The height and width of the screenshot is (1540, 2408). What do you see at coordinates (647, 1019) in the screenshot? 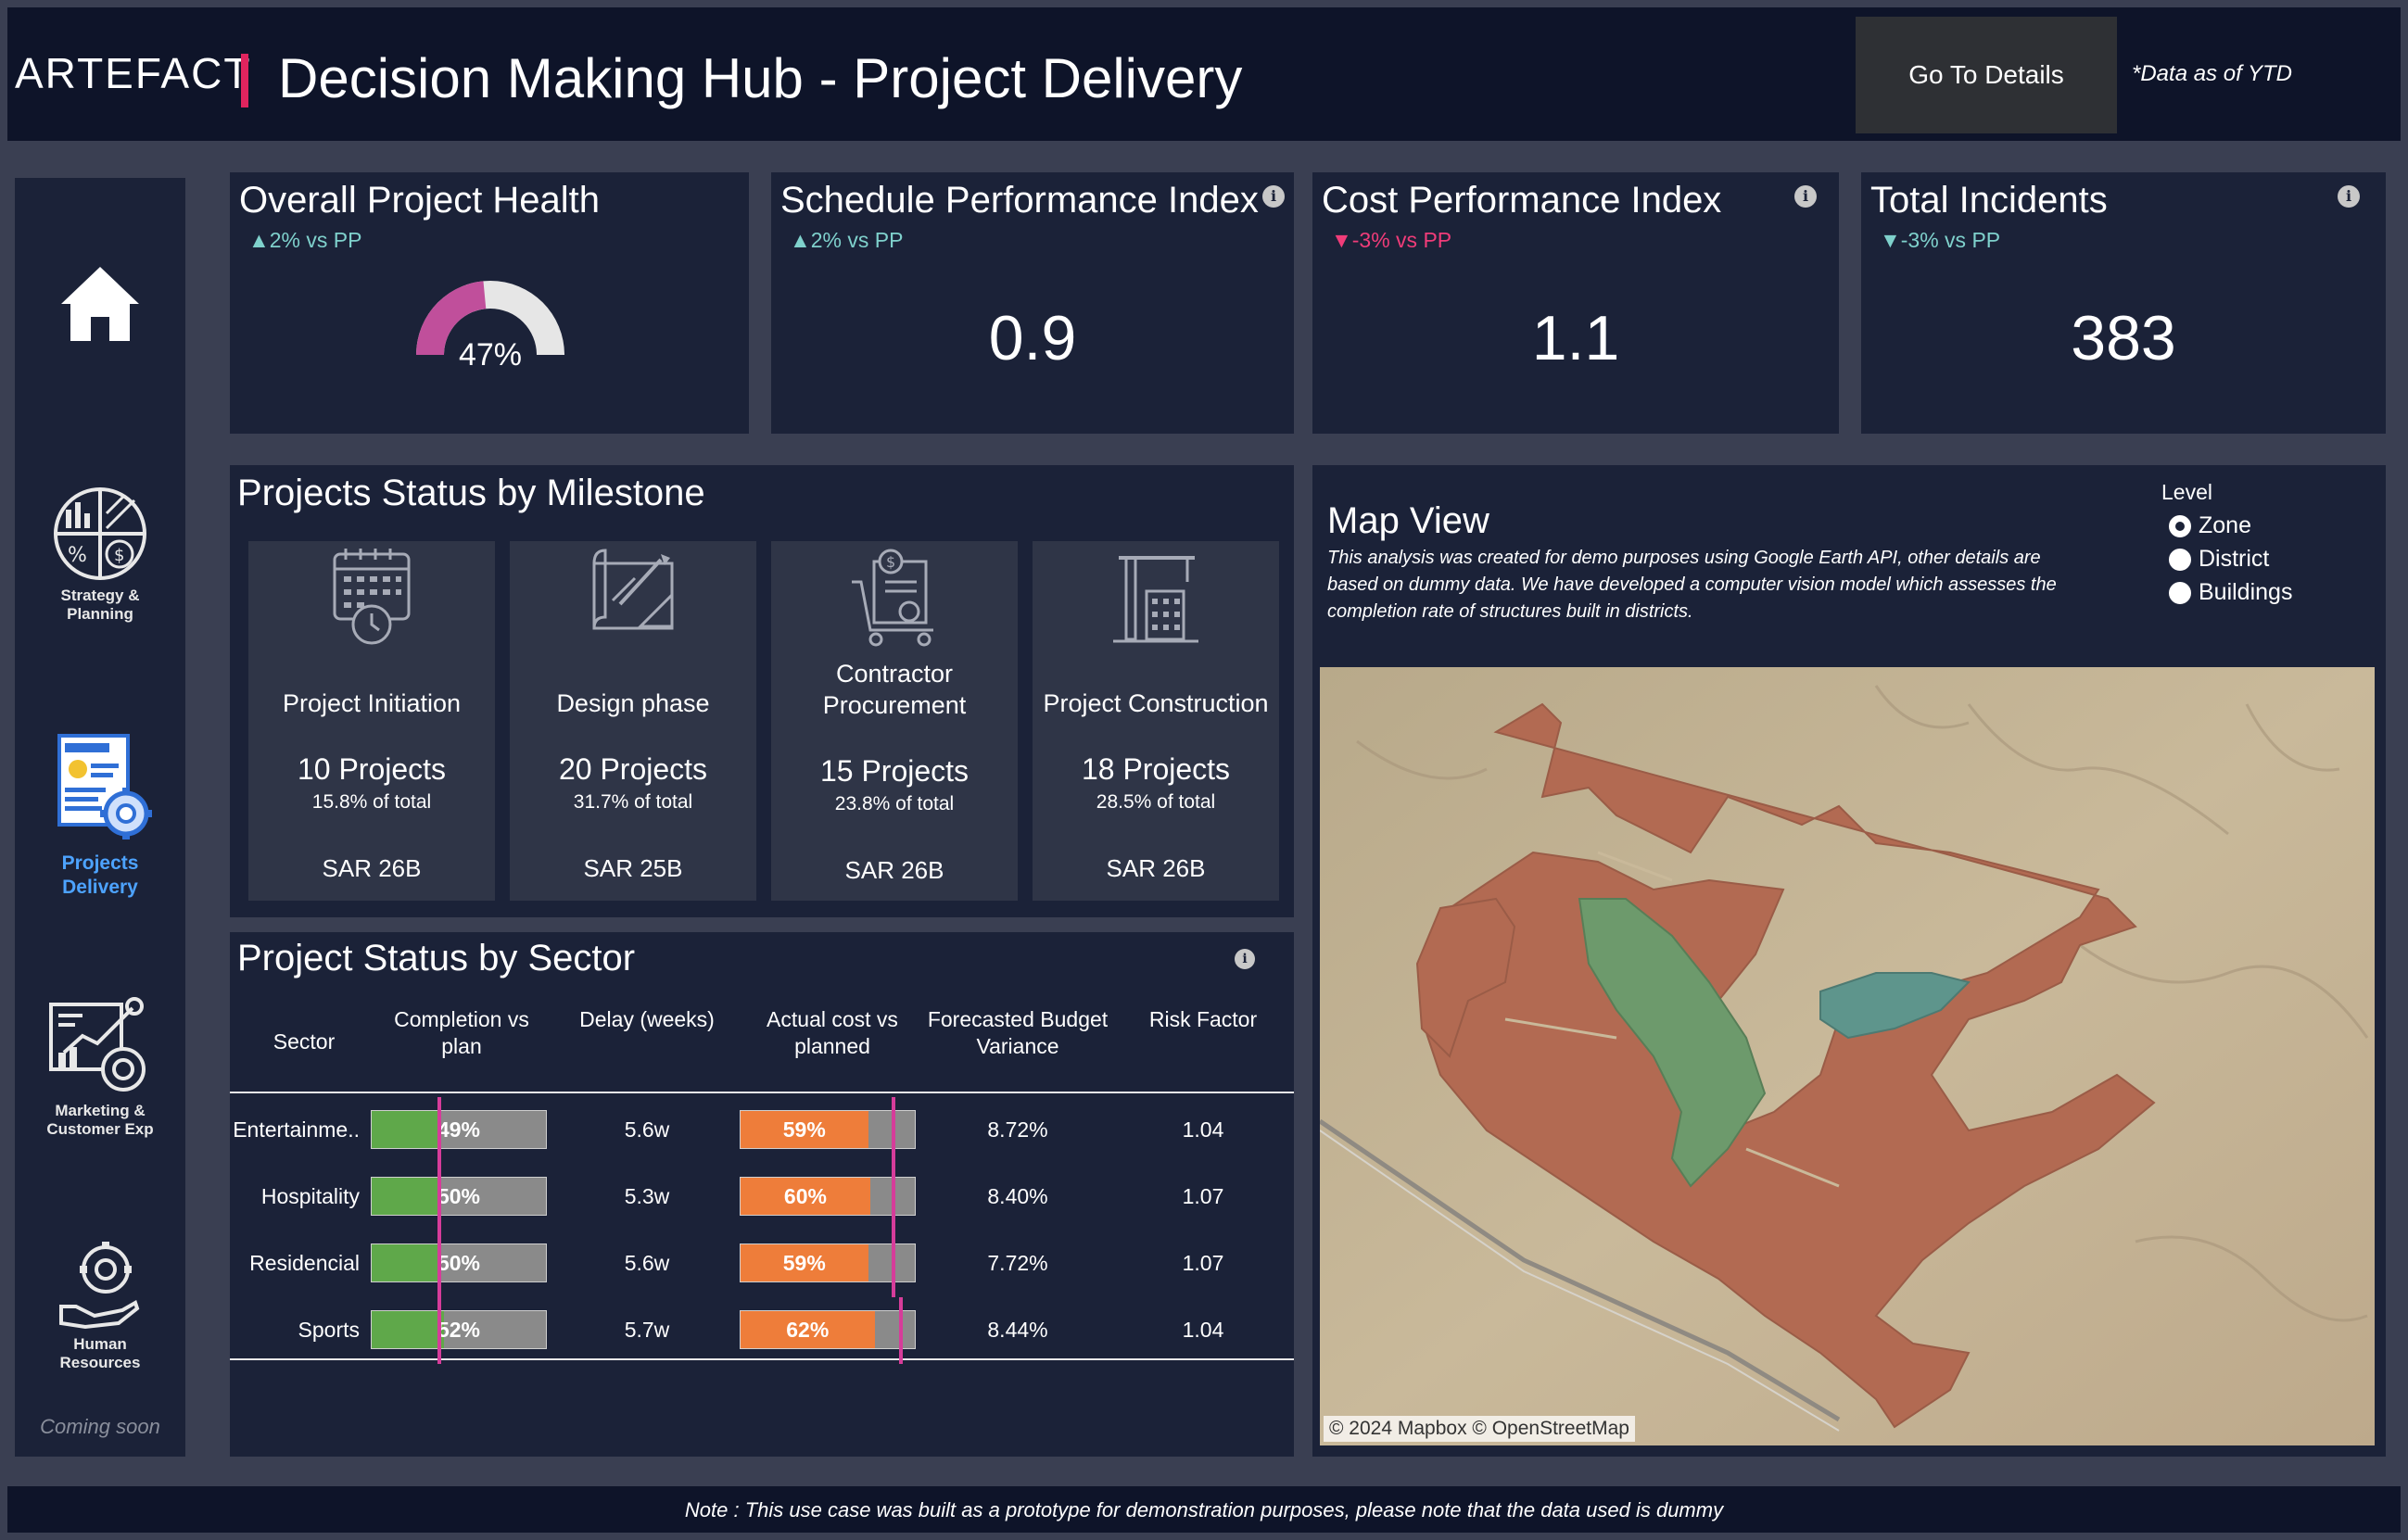
I see `col-header-delay: Delay (weeks)` at bounding box center [647, 1019].